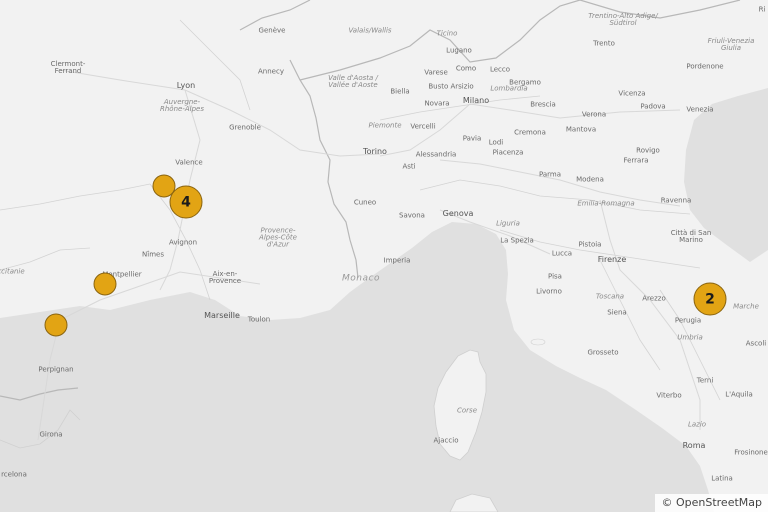  Describe the element at coordinates (12, 271) in the screenshot. I see `region-label-occitanie: ccitanie` at that location.